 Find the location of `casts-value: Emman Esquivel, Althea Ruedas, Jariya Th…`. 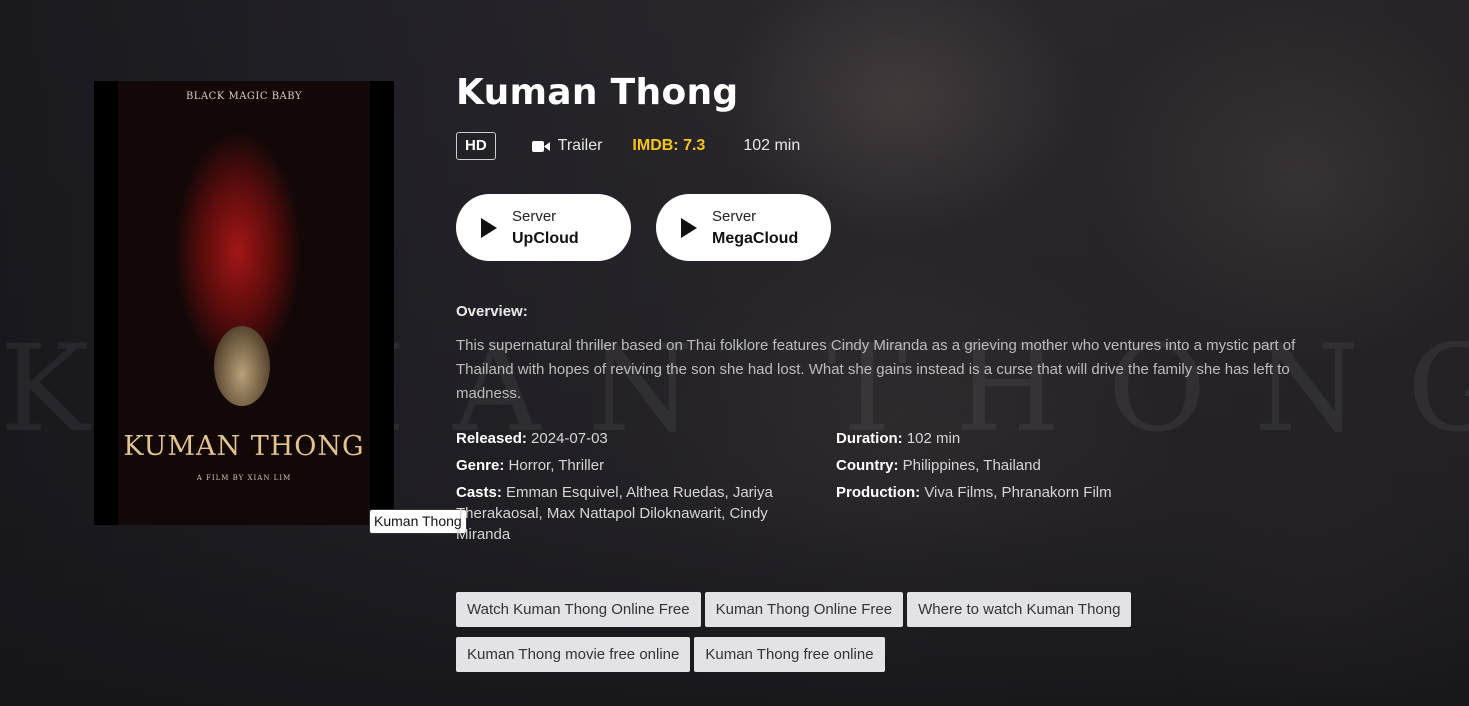

casts-value: Emman Esquivel, Althea Ruedas, Jariya Th… is located at coordinates (614, 513).